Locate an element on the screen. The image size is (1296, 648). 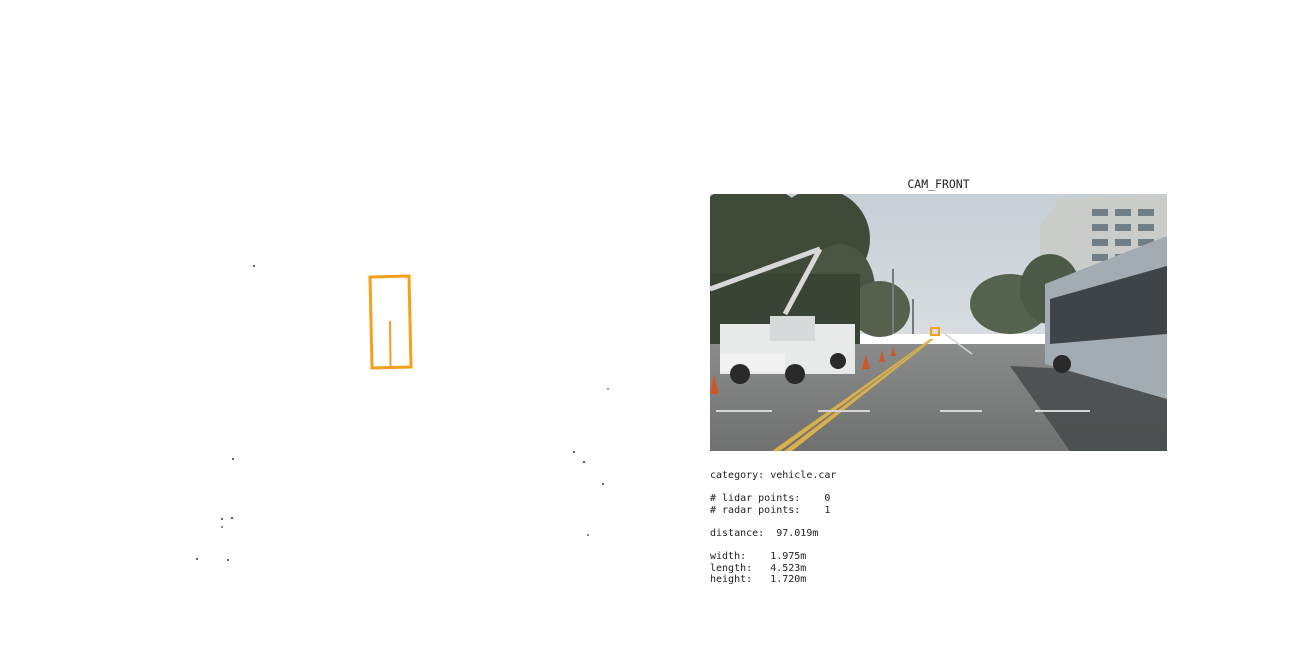
info-length: length: 4.523m is located at coordinates (758, 568).